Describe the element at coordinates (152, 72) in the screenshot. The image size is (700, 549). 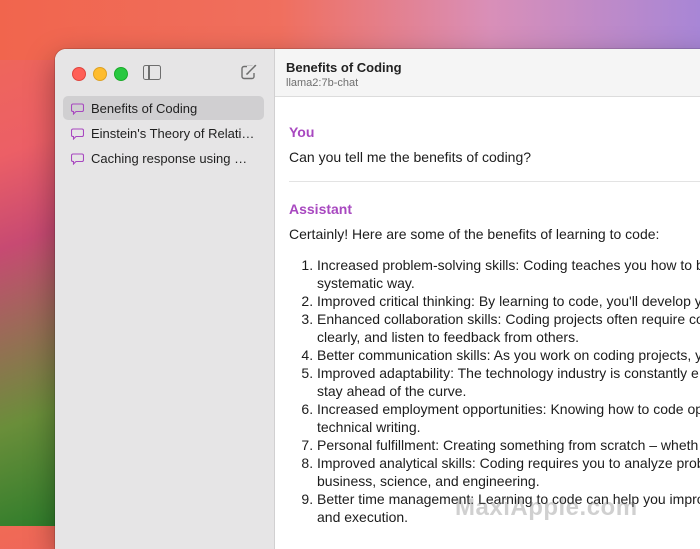
I see `sidebar-toggle-icon` at that location.